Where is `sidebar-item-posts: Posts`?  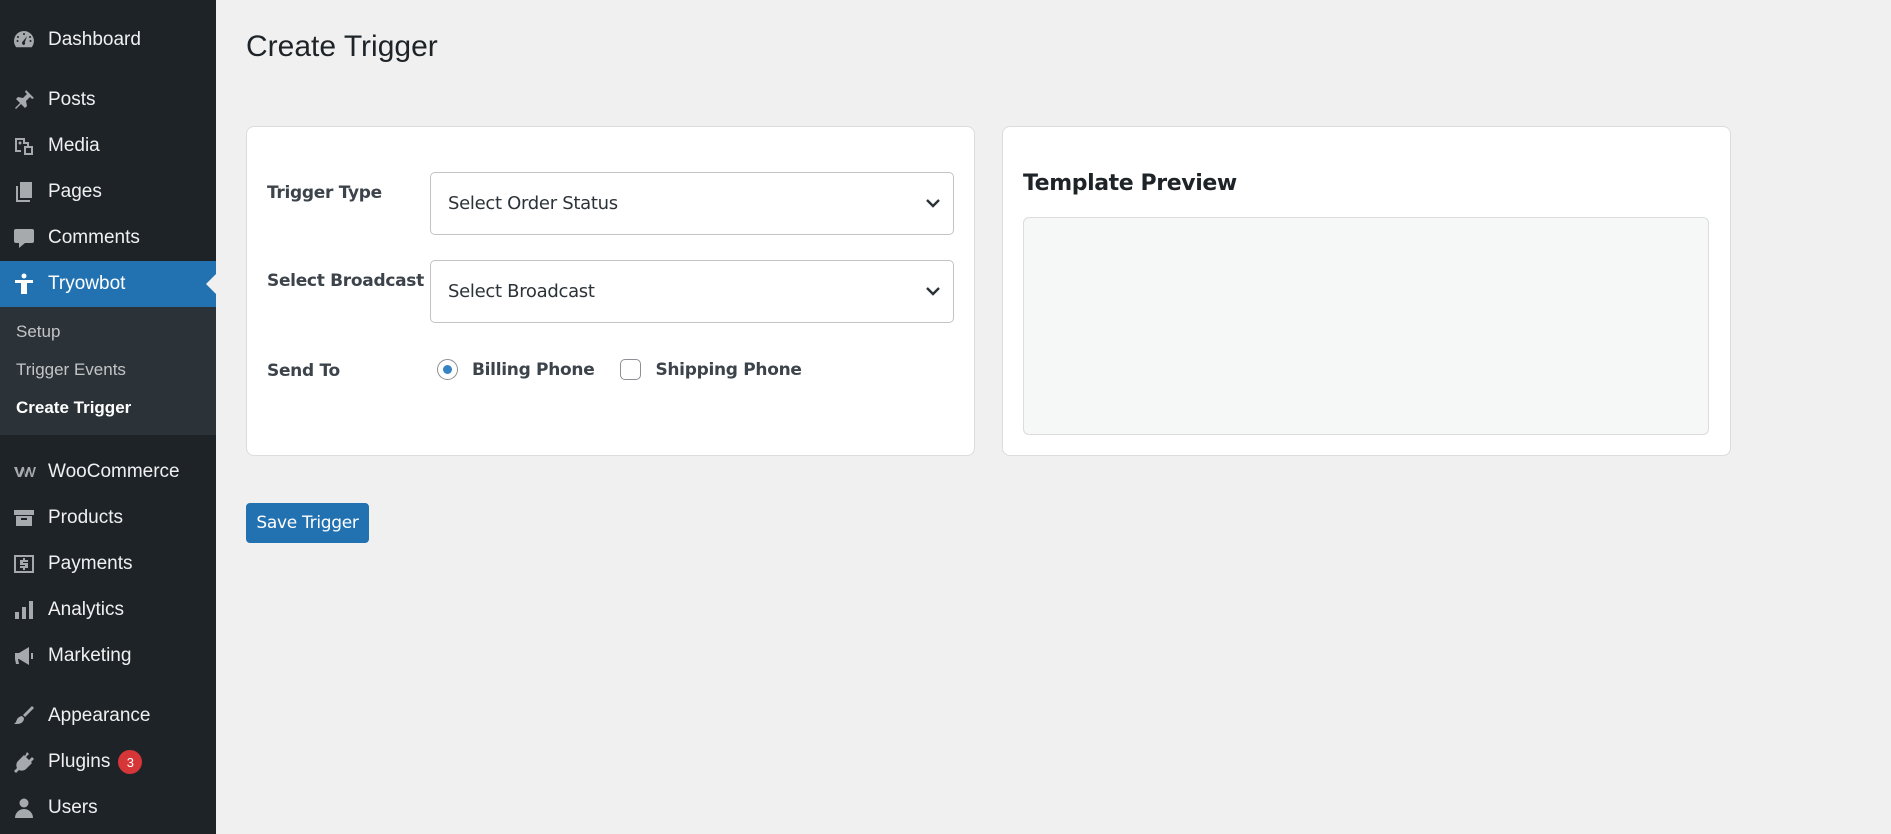 sidebar-item-posts: Posts is located at coordinates (108, 100).